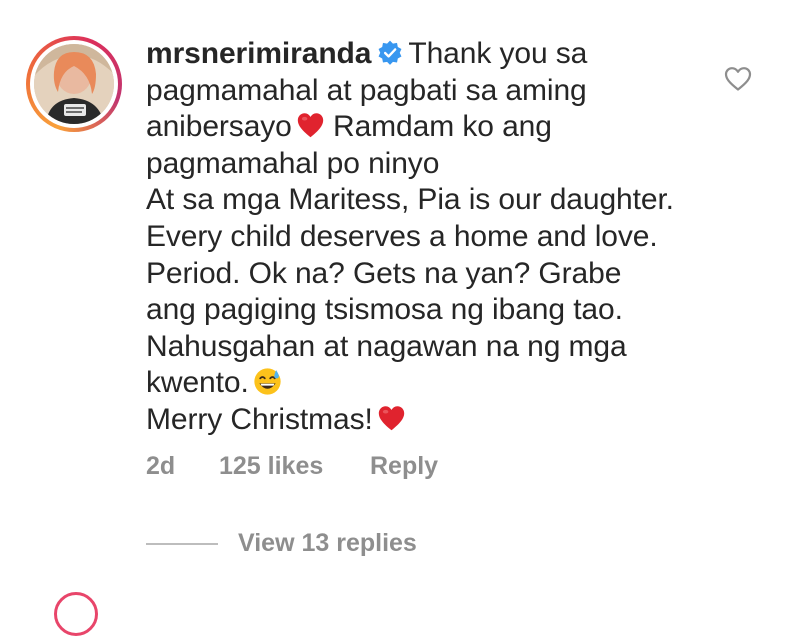 Image resolution: width=800 pixels, height=636 pixels. I want to click on comment-line-1: mrsnerimiranda Thank you sa, so click(436, 54).